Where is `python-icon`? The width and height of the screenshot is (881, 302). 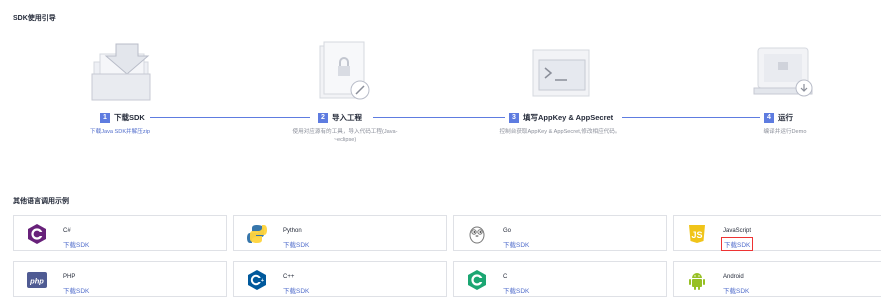
python-icon is located at coordinates (257, 234).